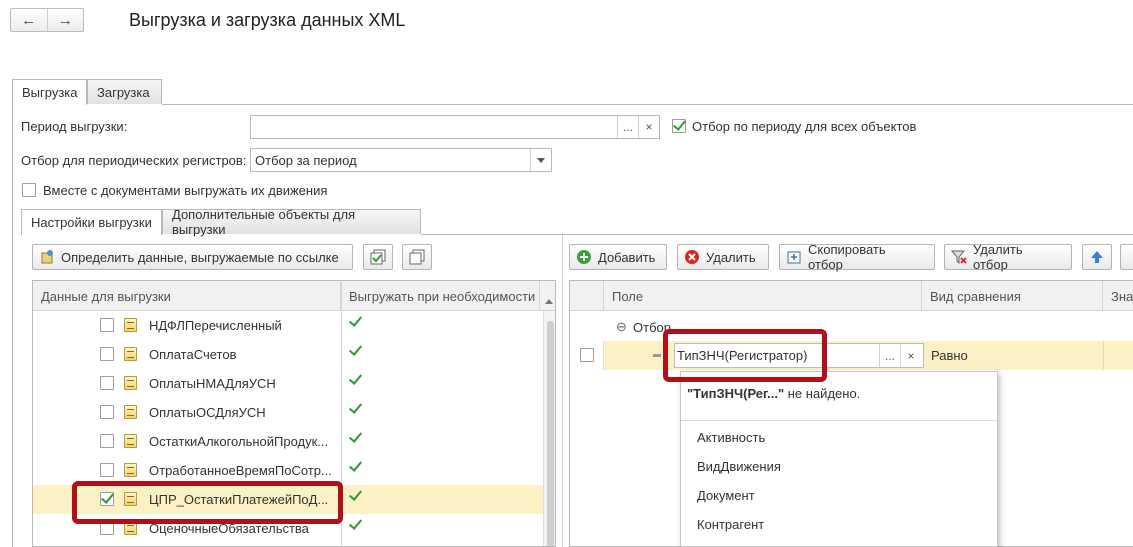  I want to click on scrollbar, so click(549, 428).